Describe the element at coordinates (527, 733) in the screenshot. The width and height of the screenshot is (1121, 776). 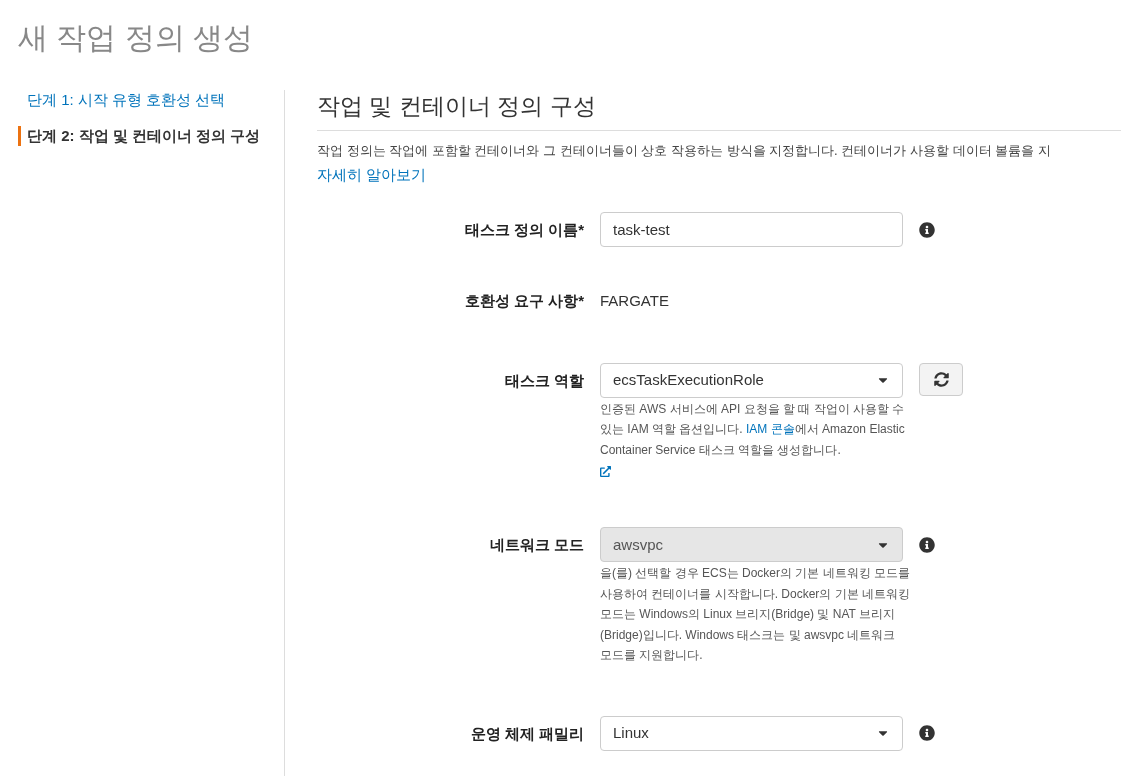
I see `field-label: 운영 체제 패밀리` at that location.